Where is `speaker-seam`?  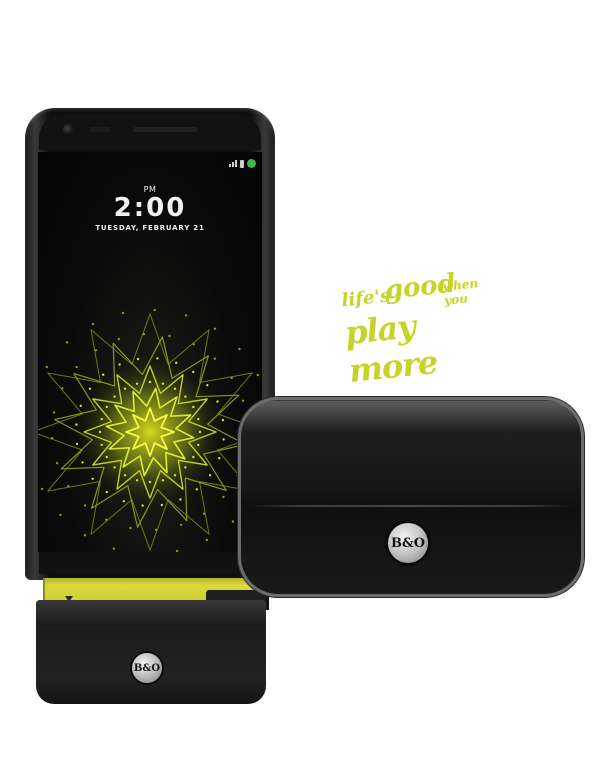 speaker-seam is located at coordinates (411, 506).